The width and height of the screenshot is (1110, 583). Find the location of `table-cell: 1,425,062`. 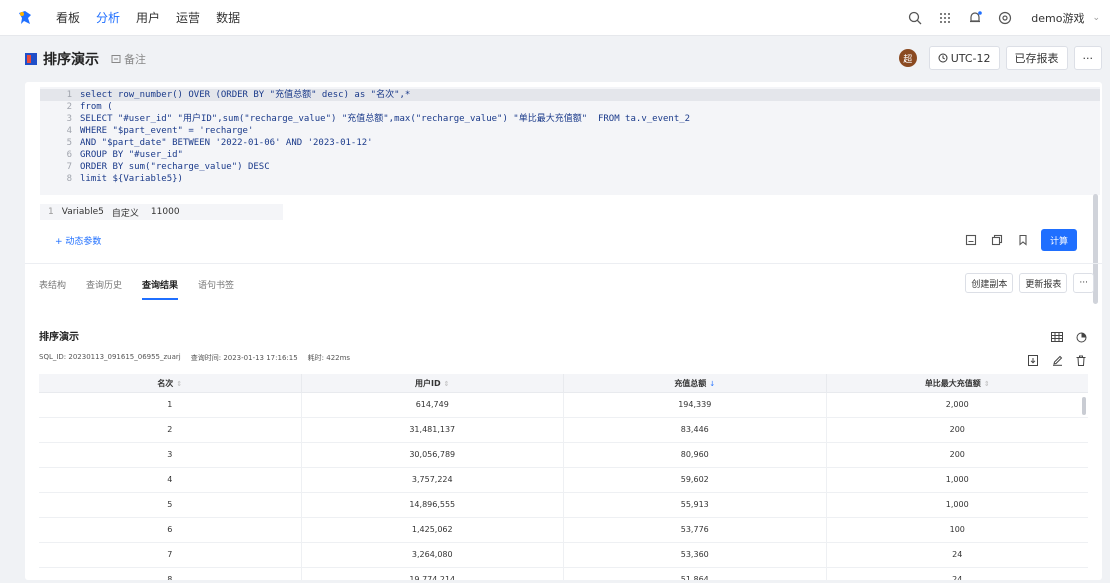

table-cell: 1,425,062 is located at coordinates (433, 530).